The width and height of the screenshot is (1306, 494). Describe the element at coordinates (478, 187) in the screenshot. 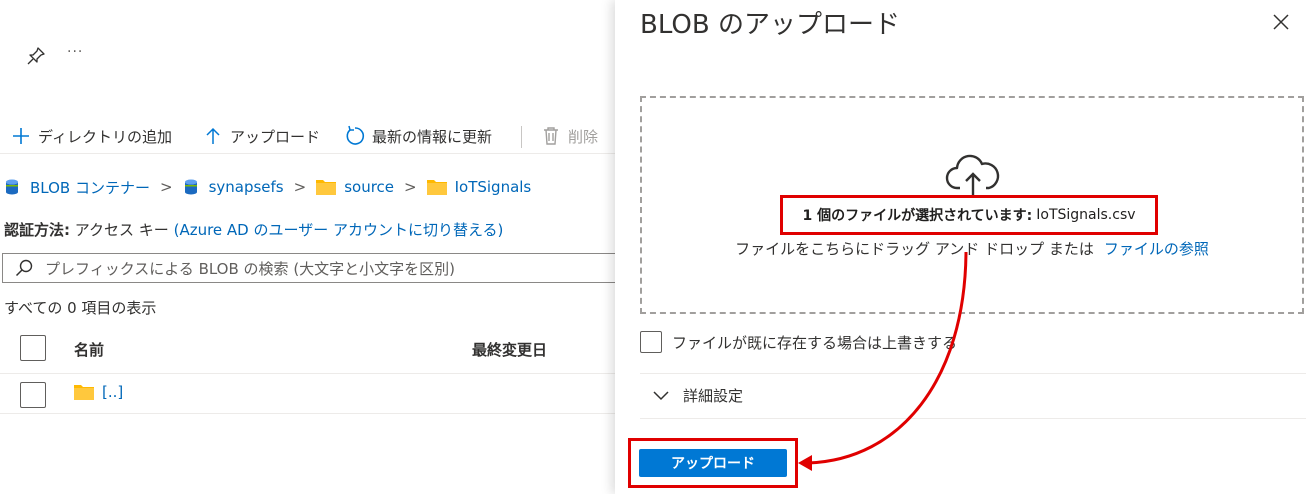

I see `breadcrumb-item-iotsignals: IoTSignals` at that location.